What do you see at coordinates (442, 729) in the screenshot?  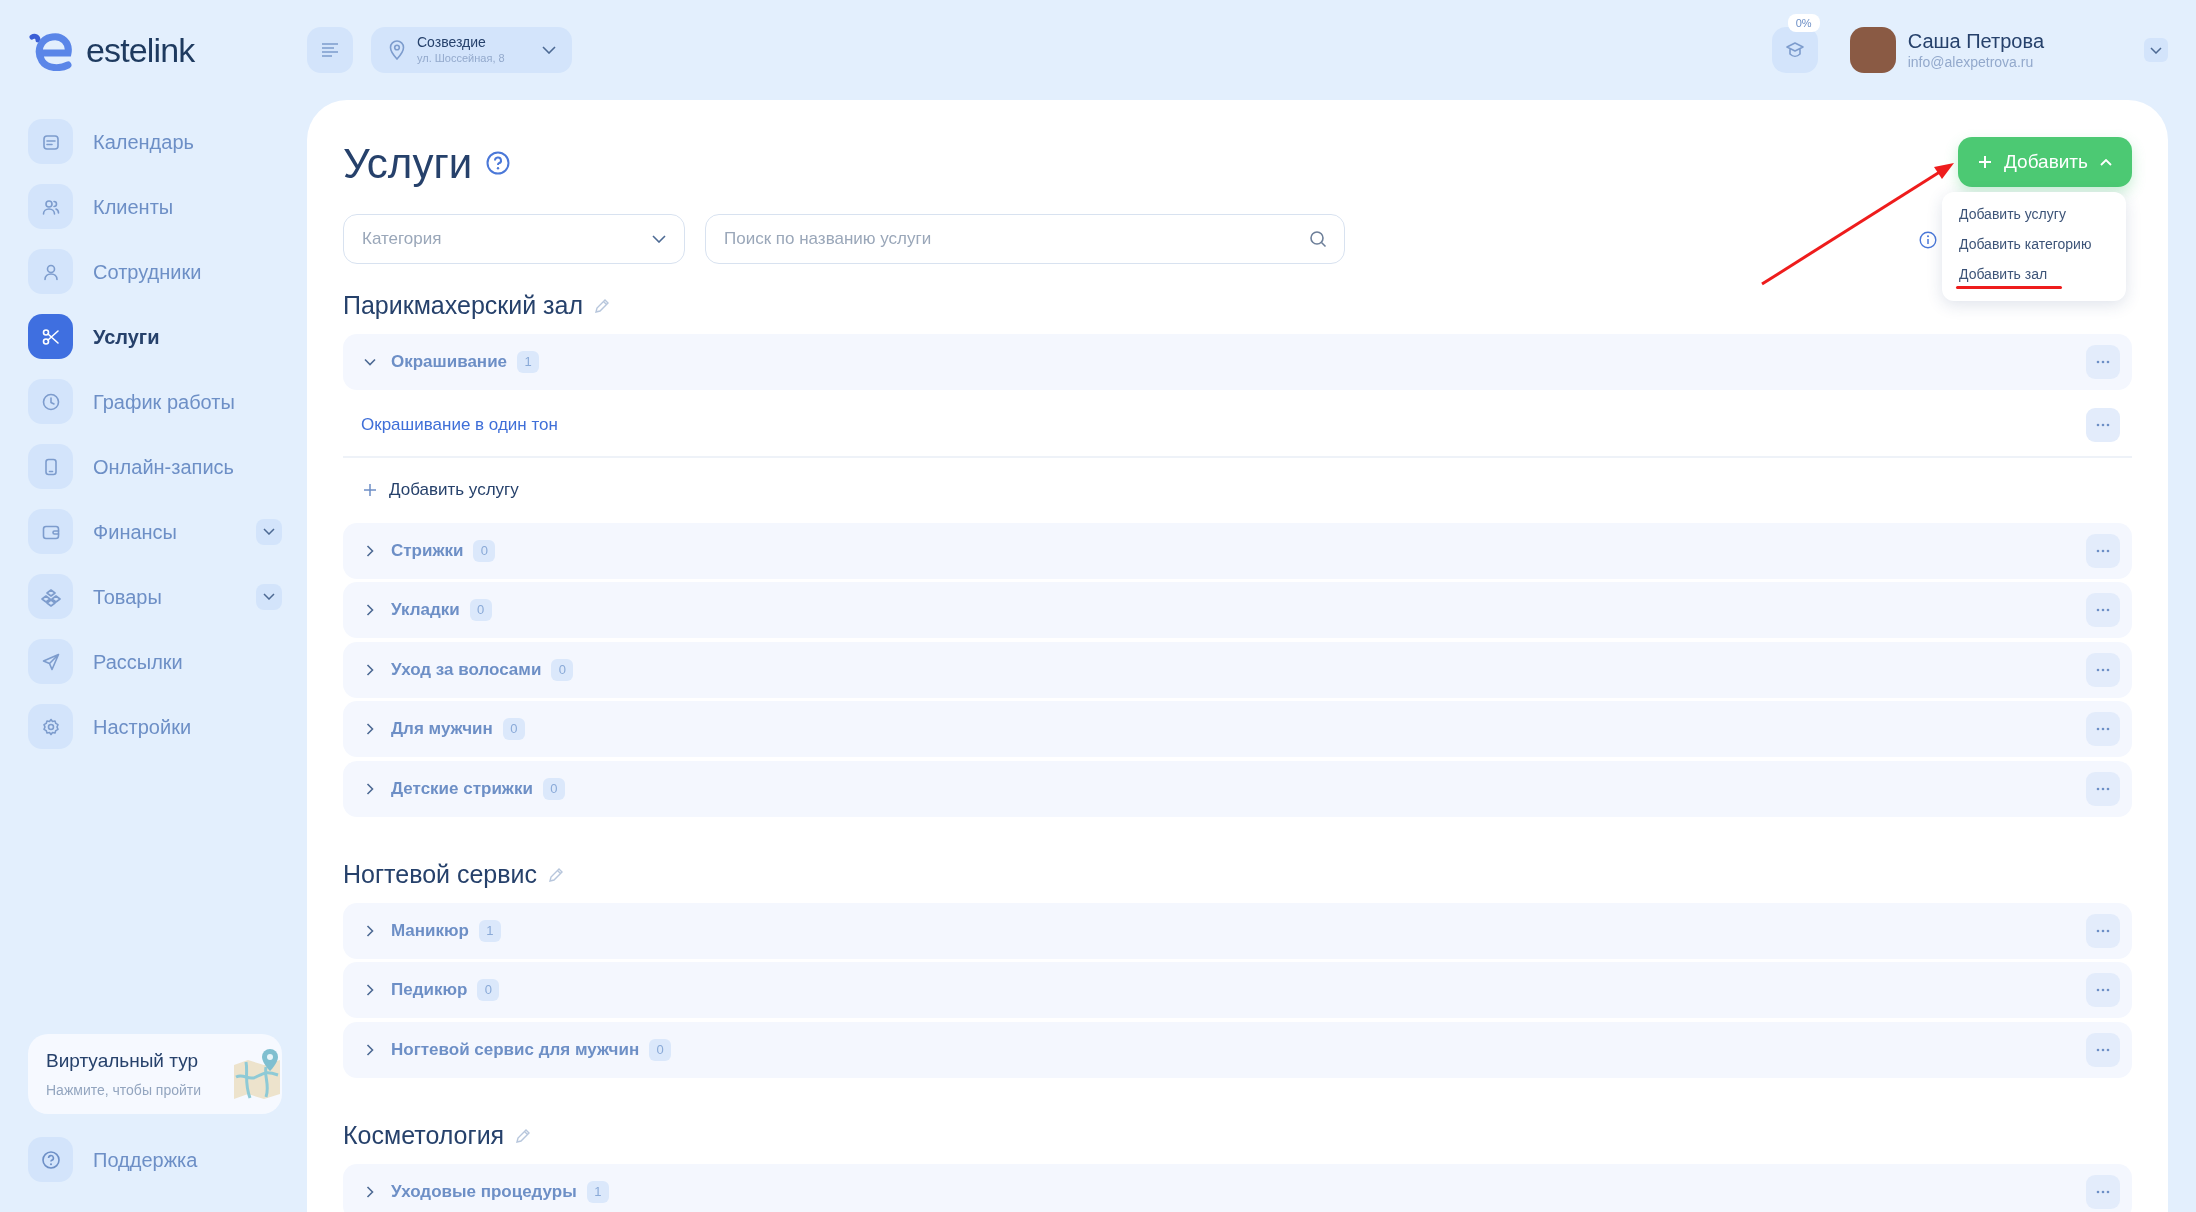 I see `category-name: Для мужчин` at bounding box center [442, 729].